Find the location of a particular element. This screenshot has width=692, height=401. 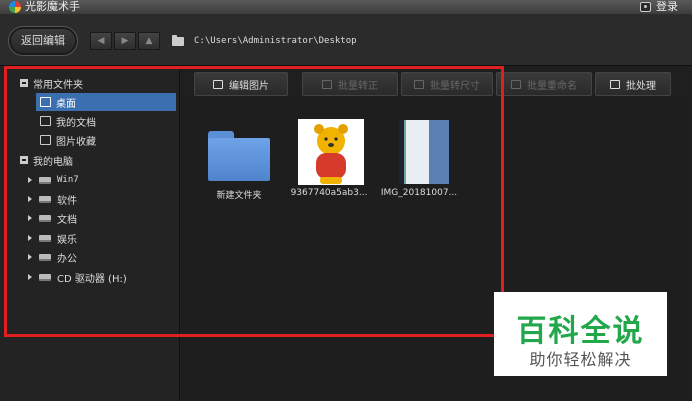

tree-item-drive-office: 办公 is located at coordinates (52, 257).